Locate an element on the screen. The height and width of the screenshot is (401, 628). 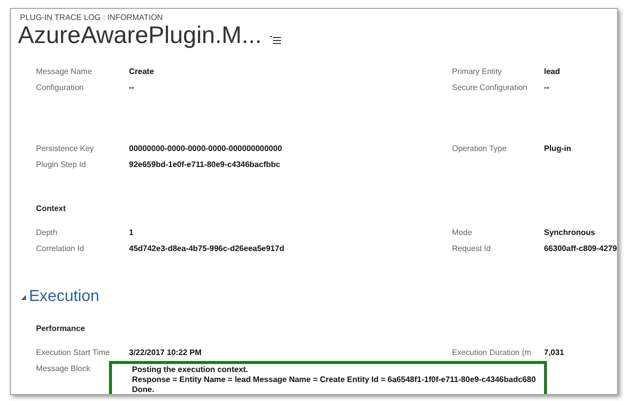
menu-icon is located at coordinates (275, 40).